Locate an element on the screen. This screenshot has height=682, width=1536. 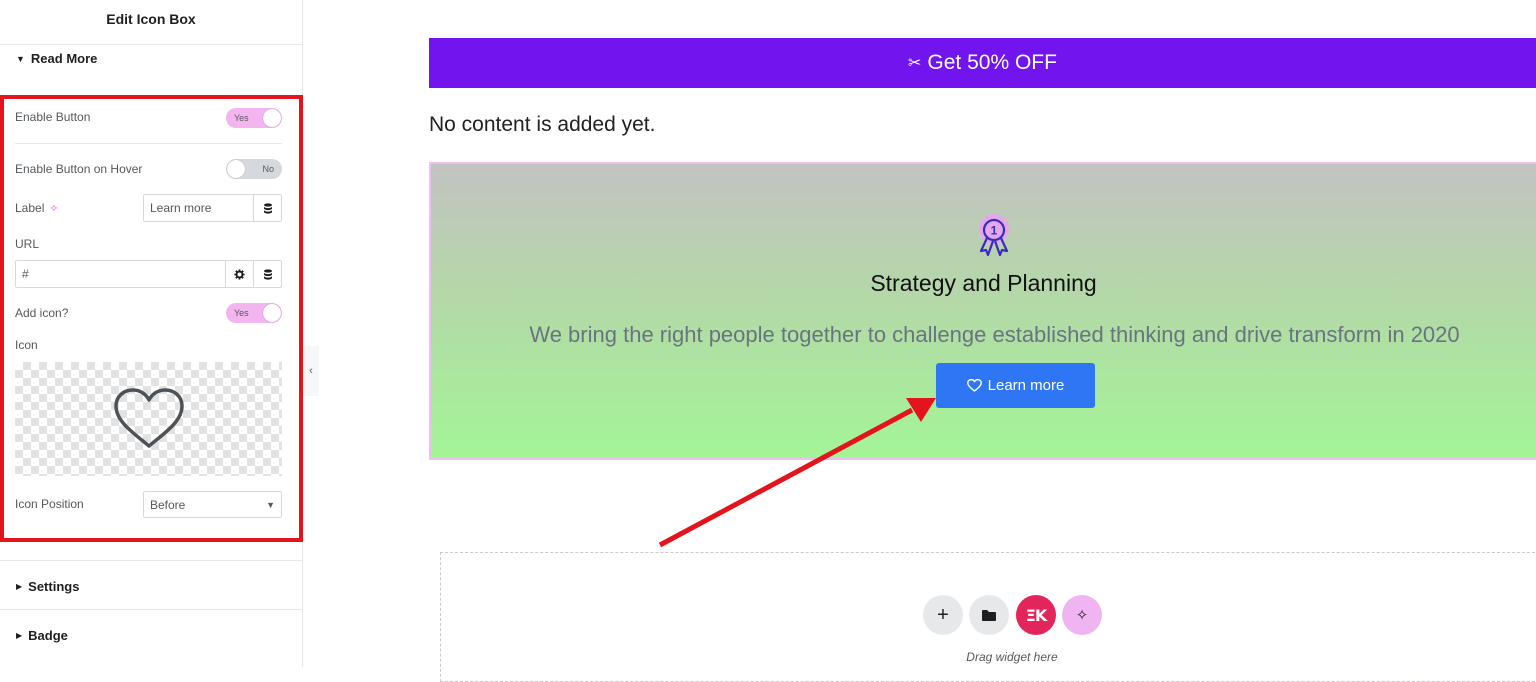
heart-outline-icon is located at coordinates (148, 418).